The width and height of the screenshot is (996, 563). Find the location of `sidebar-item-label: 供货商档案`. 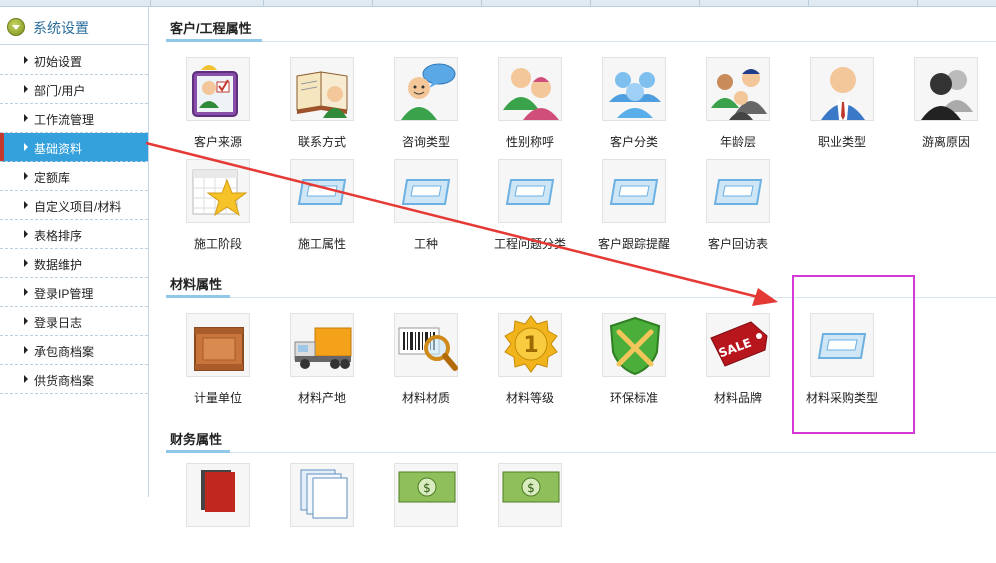

sidebar-item-label: 供货商档案 is located at coordinates (64, 381).